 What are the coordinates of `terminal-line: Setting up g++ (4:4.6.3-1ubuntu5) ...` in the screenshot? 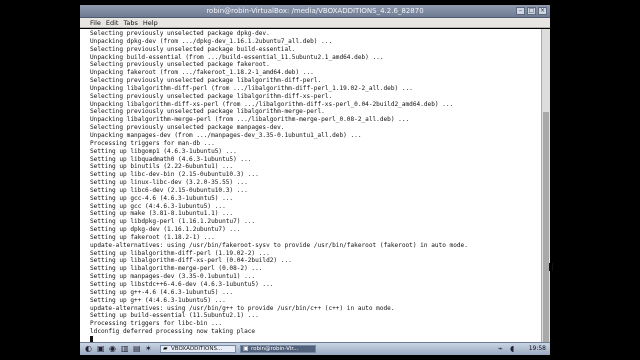 It's located at (158, 300).